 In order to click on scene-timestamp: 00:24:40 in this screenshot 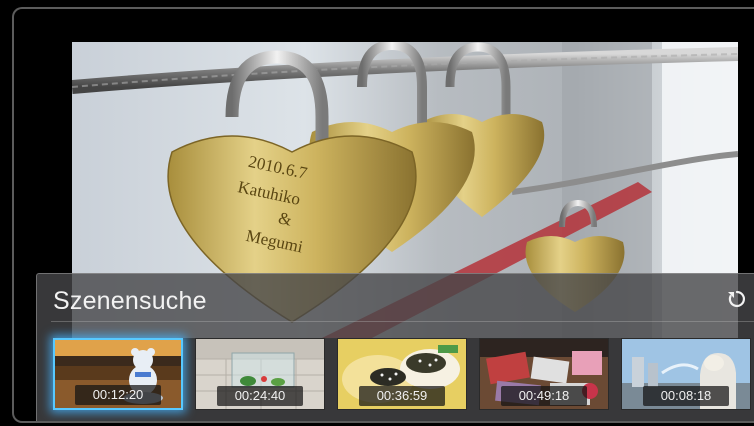, I will do `click(260, 396)`.